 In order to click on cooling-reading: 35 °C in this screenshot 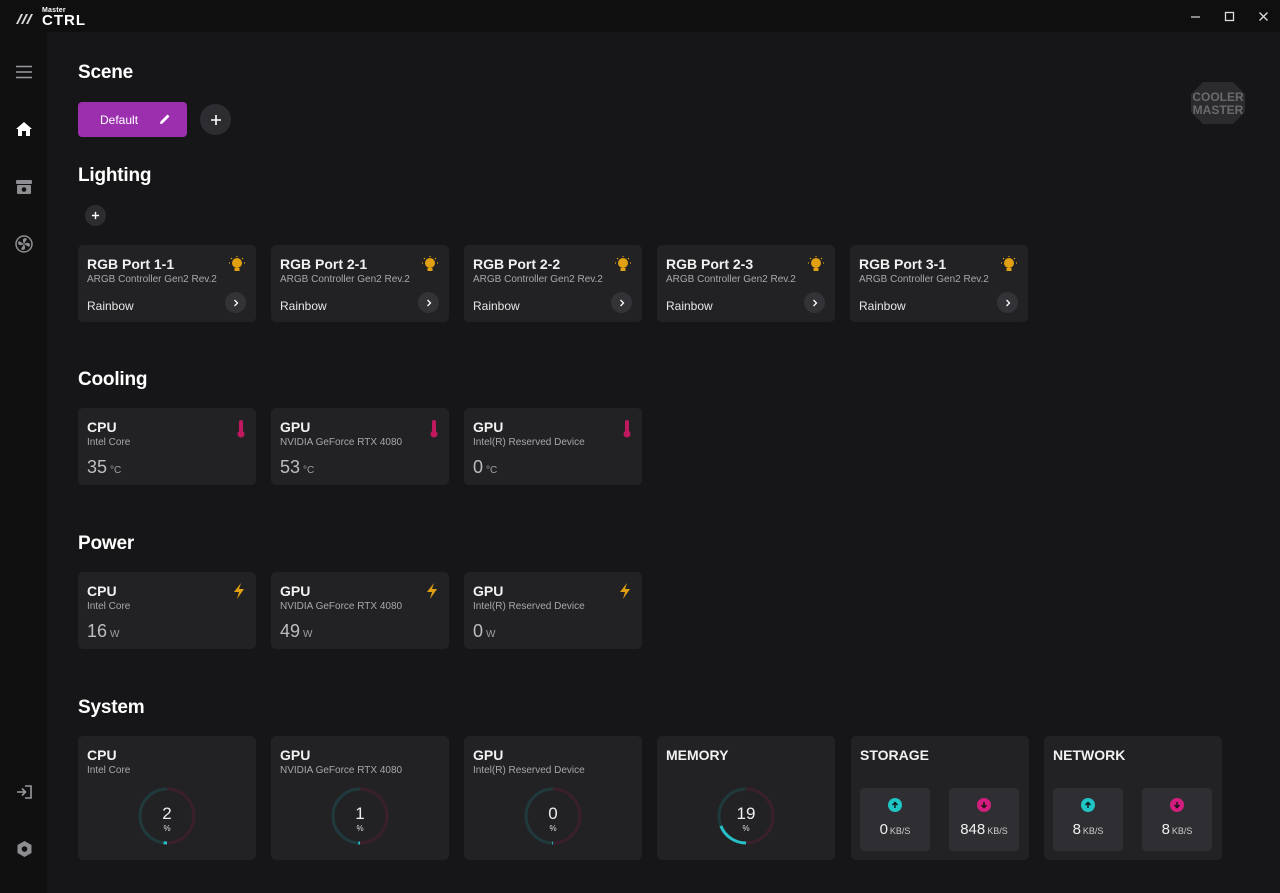, I will do `click(104, 467)`.